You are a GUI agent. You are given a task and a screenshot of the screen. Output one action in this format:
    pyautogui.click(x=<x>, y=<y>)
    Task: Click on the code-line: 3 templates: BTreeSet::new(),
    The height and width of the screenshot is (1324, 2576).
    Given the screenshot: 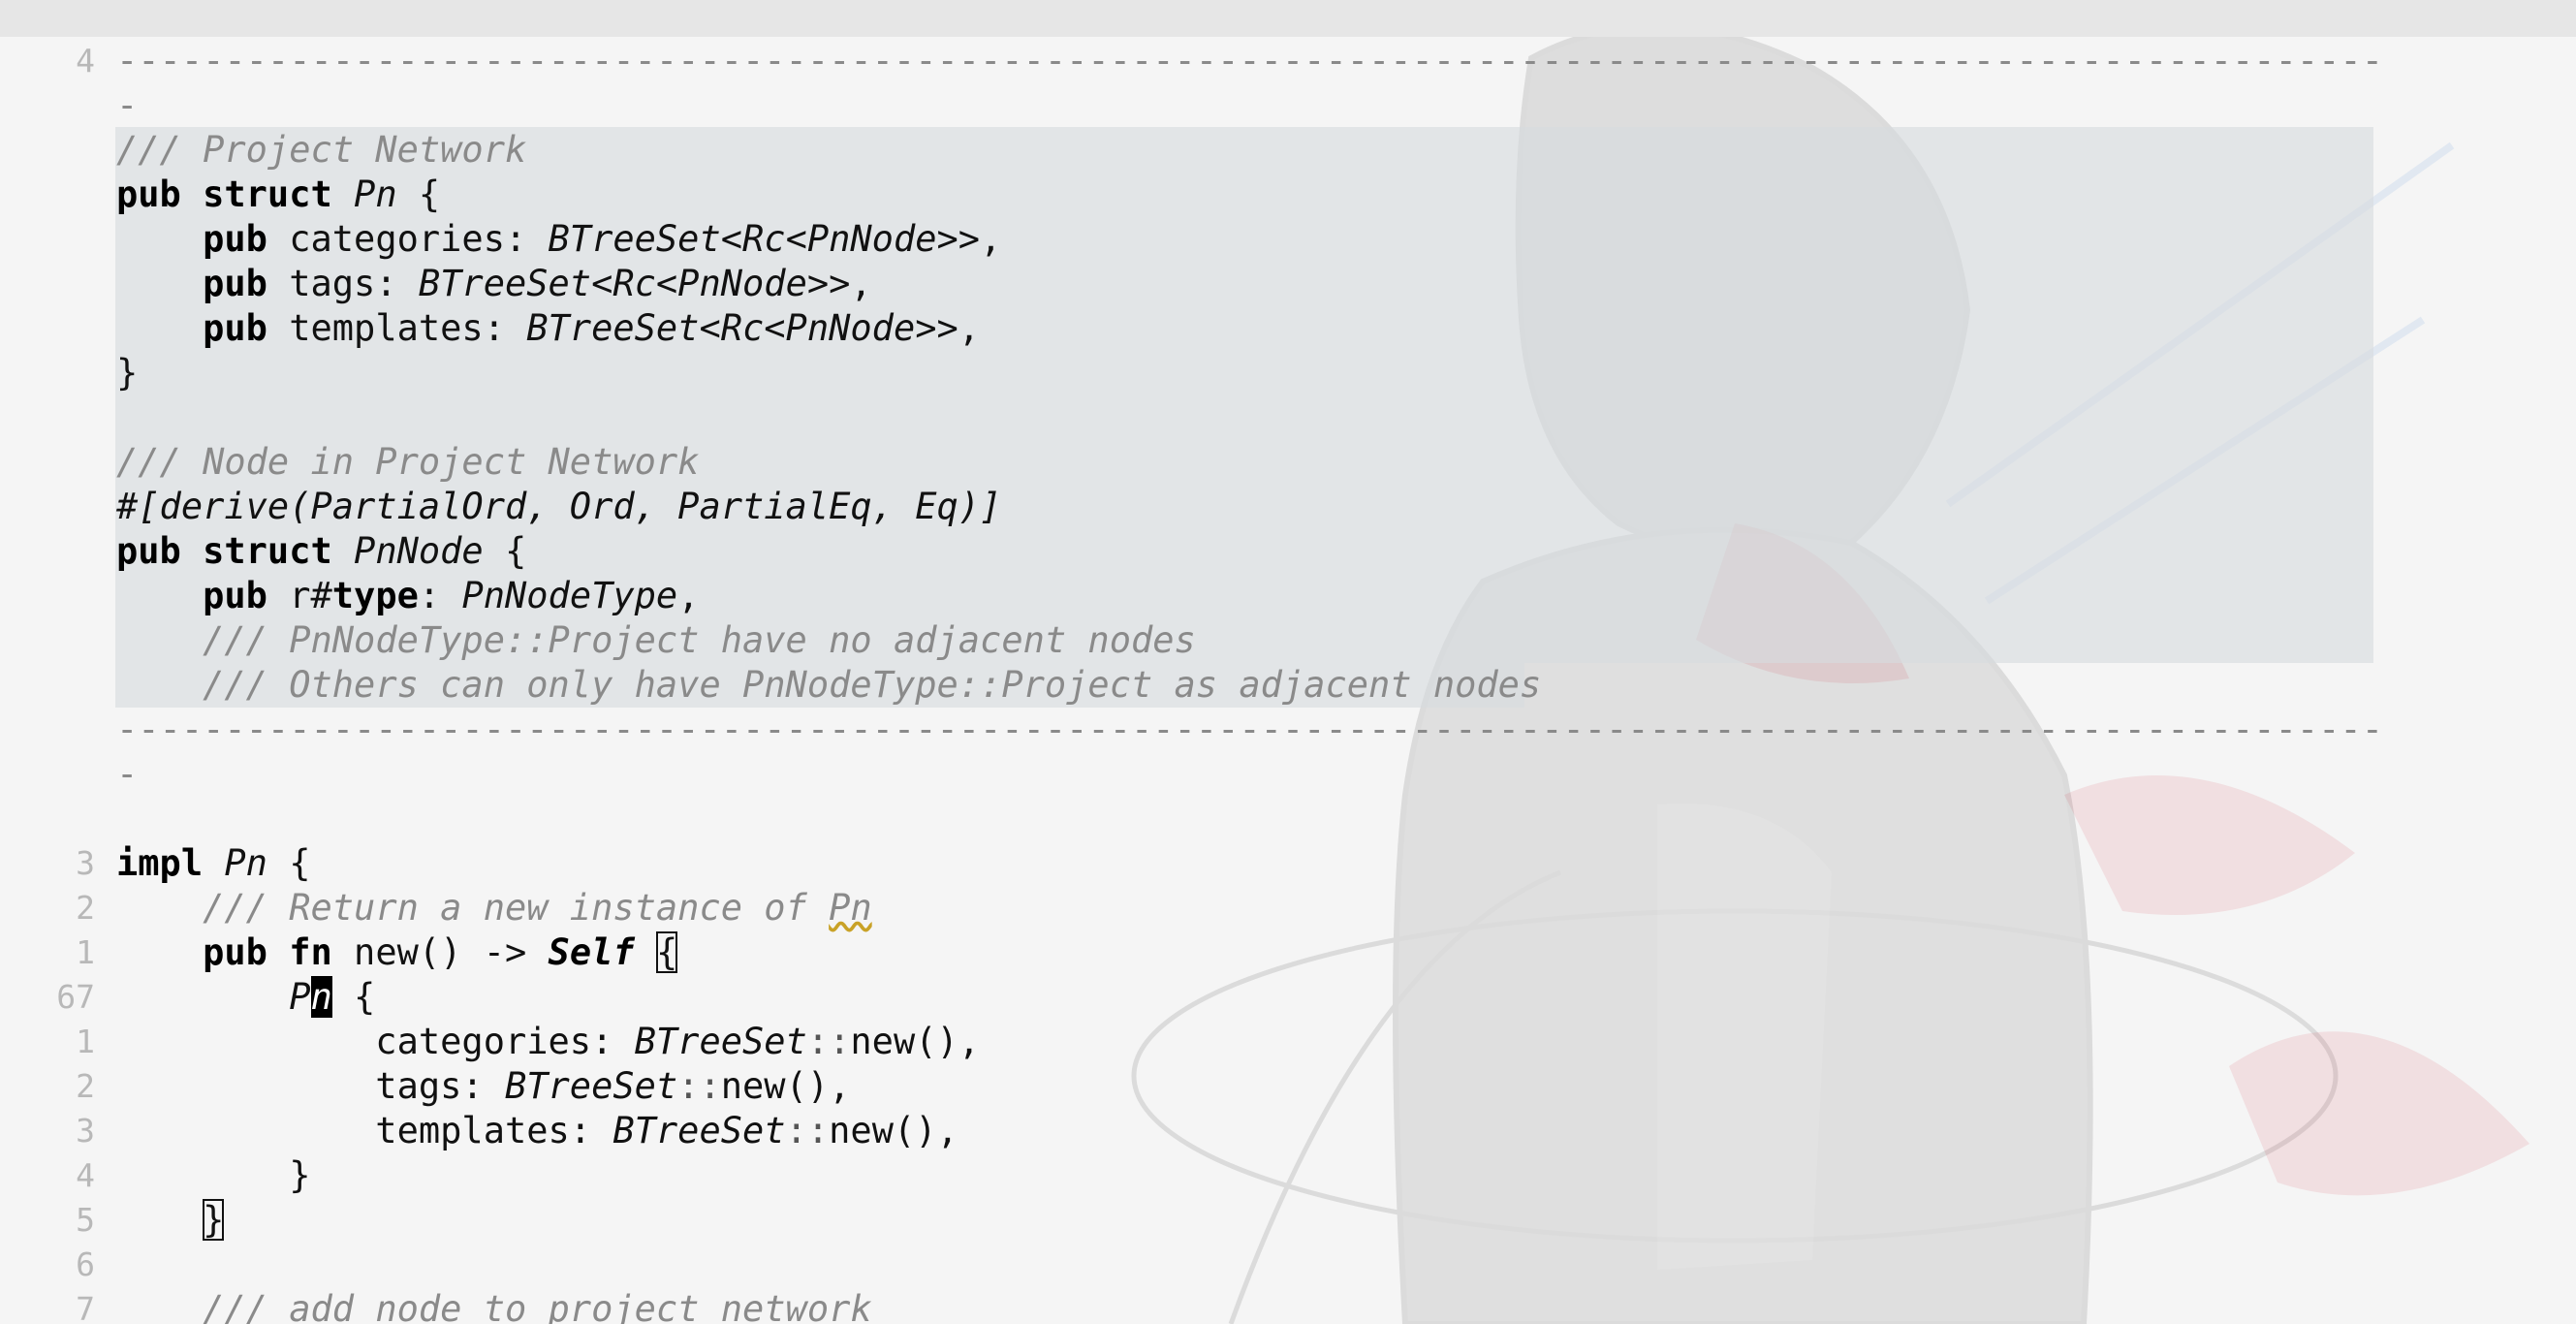 What is the action you would take?
    pyautogui.click(x=1288, y=1131)
    